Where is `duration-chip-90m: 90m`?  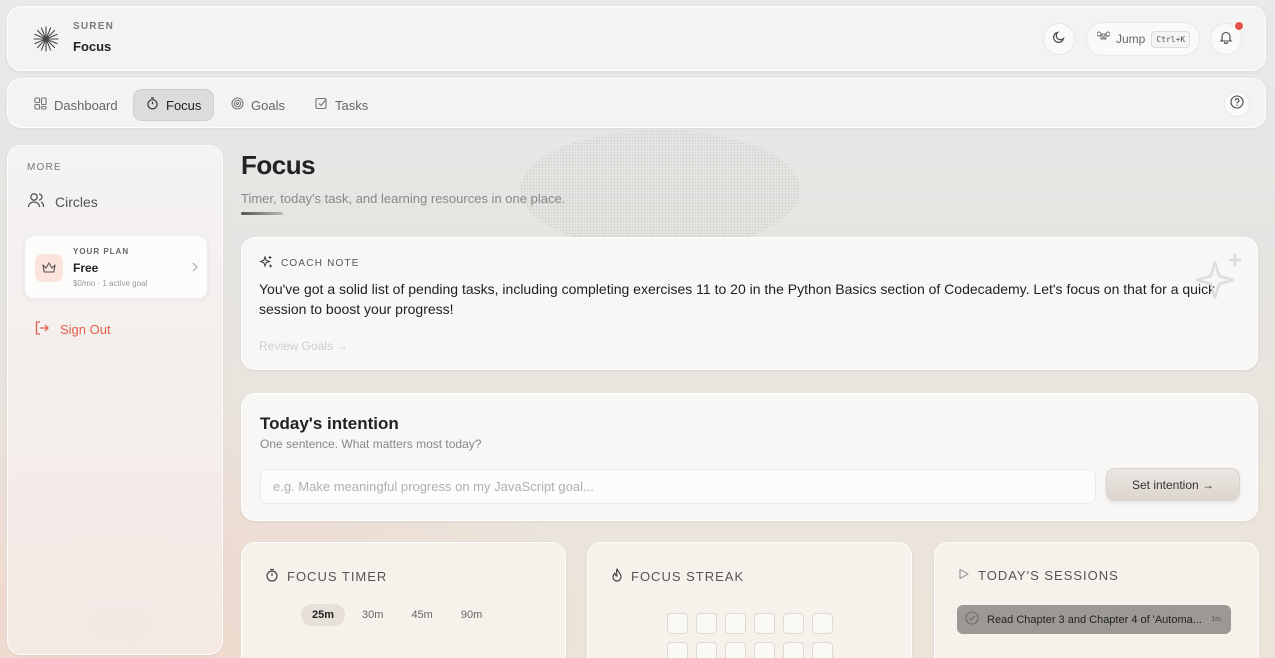 duration-chip-90m: 90m is located at coordinates (471, 615).